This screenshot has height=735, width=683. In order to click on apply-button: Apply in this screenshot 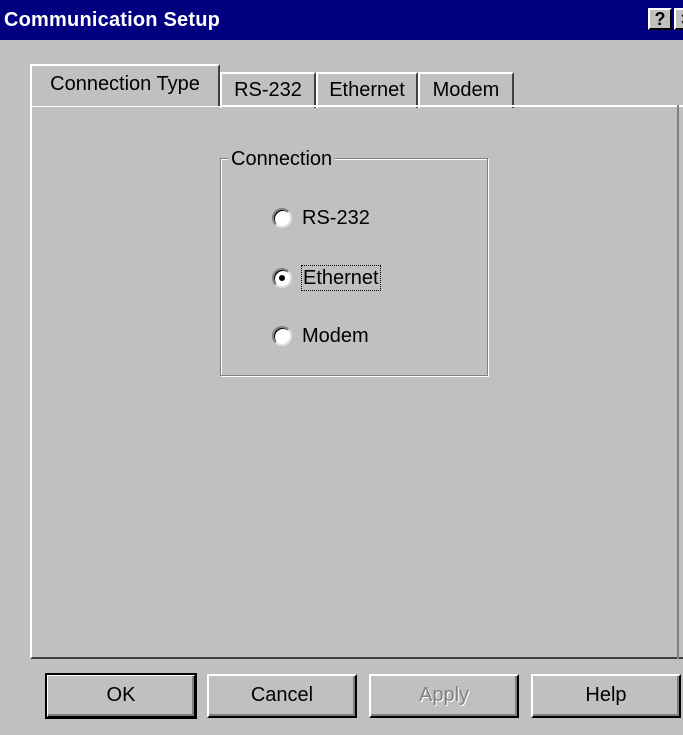, I will do `click(444, 696)`.